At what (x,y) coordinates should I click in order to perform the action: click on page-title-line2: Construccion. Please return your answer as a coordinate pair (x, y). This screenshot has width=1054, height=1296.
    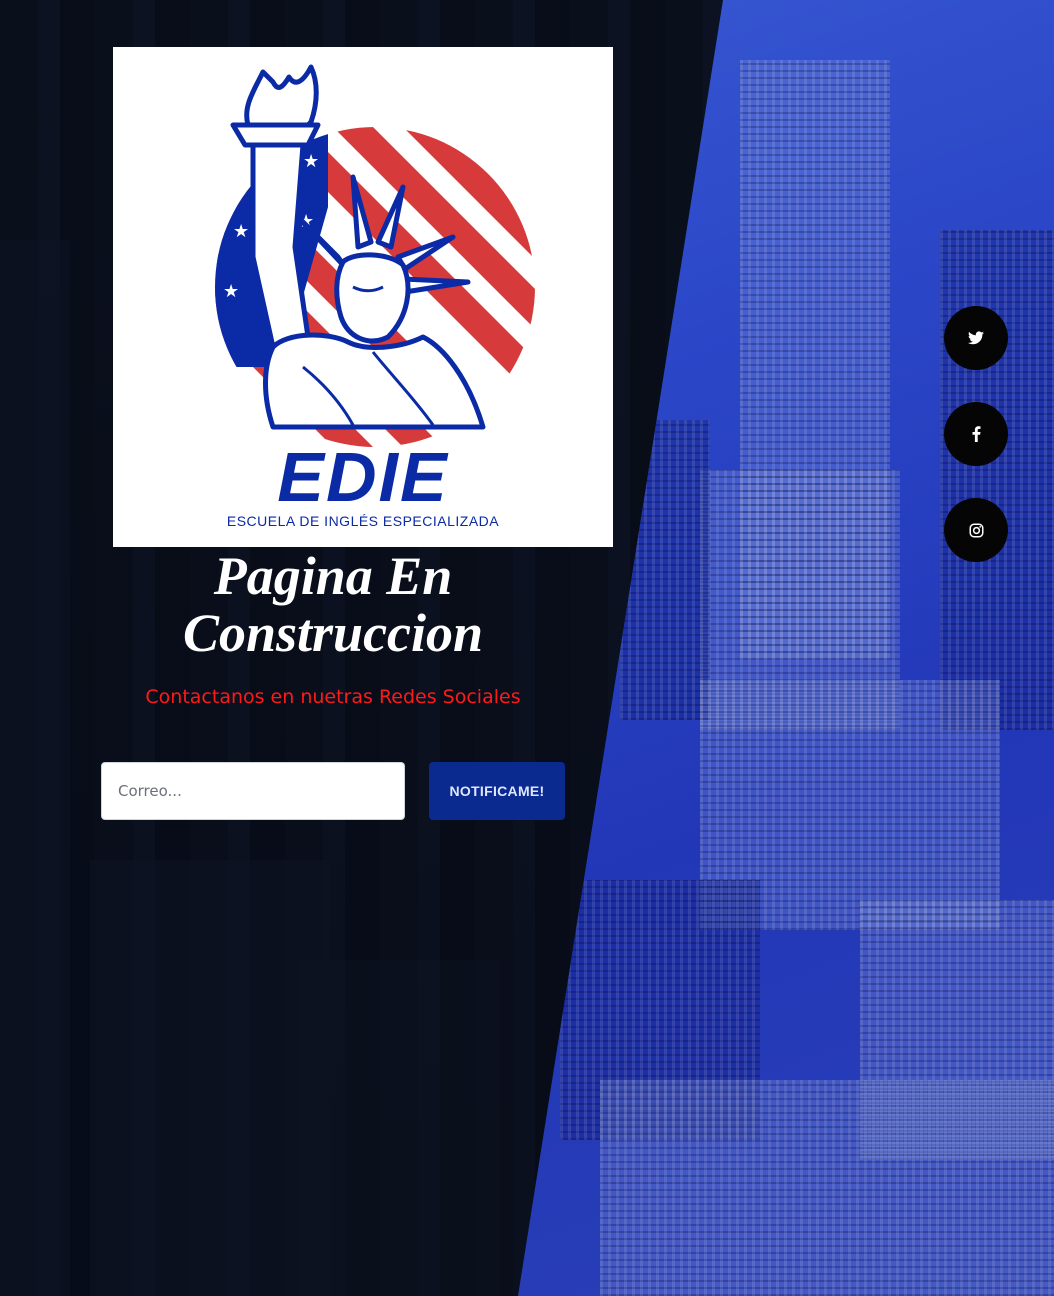
    Looking at the image, I should click on (333, 633).